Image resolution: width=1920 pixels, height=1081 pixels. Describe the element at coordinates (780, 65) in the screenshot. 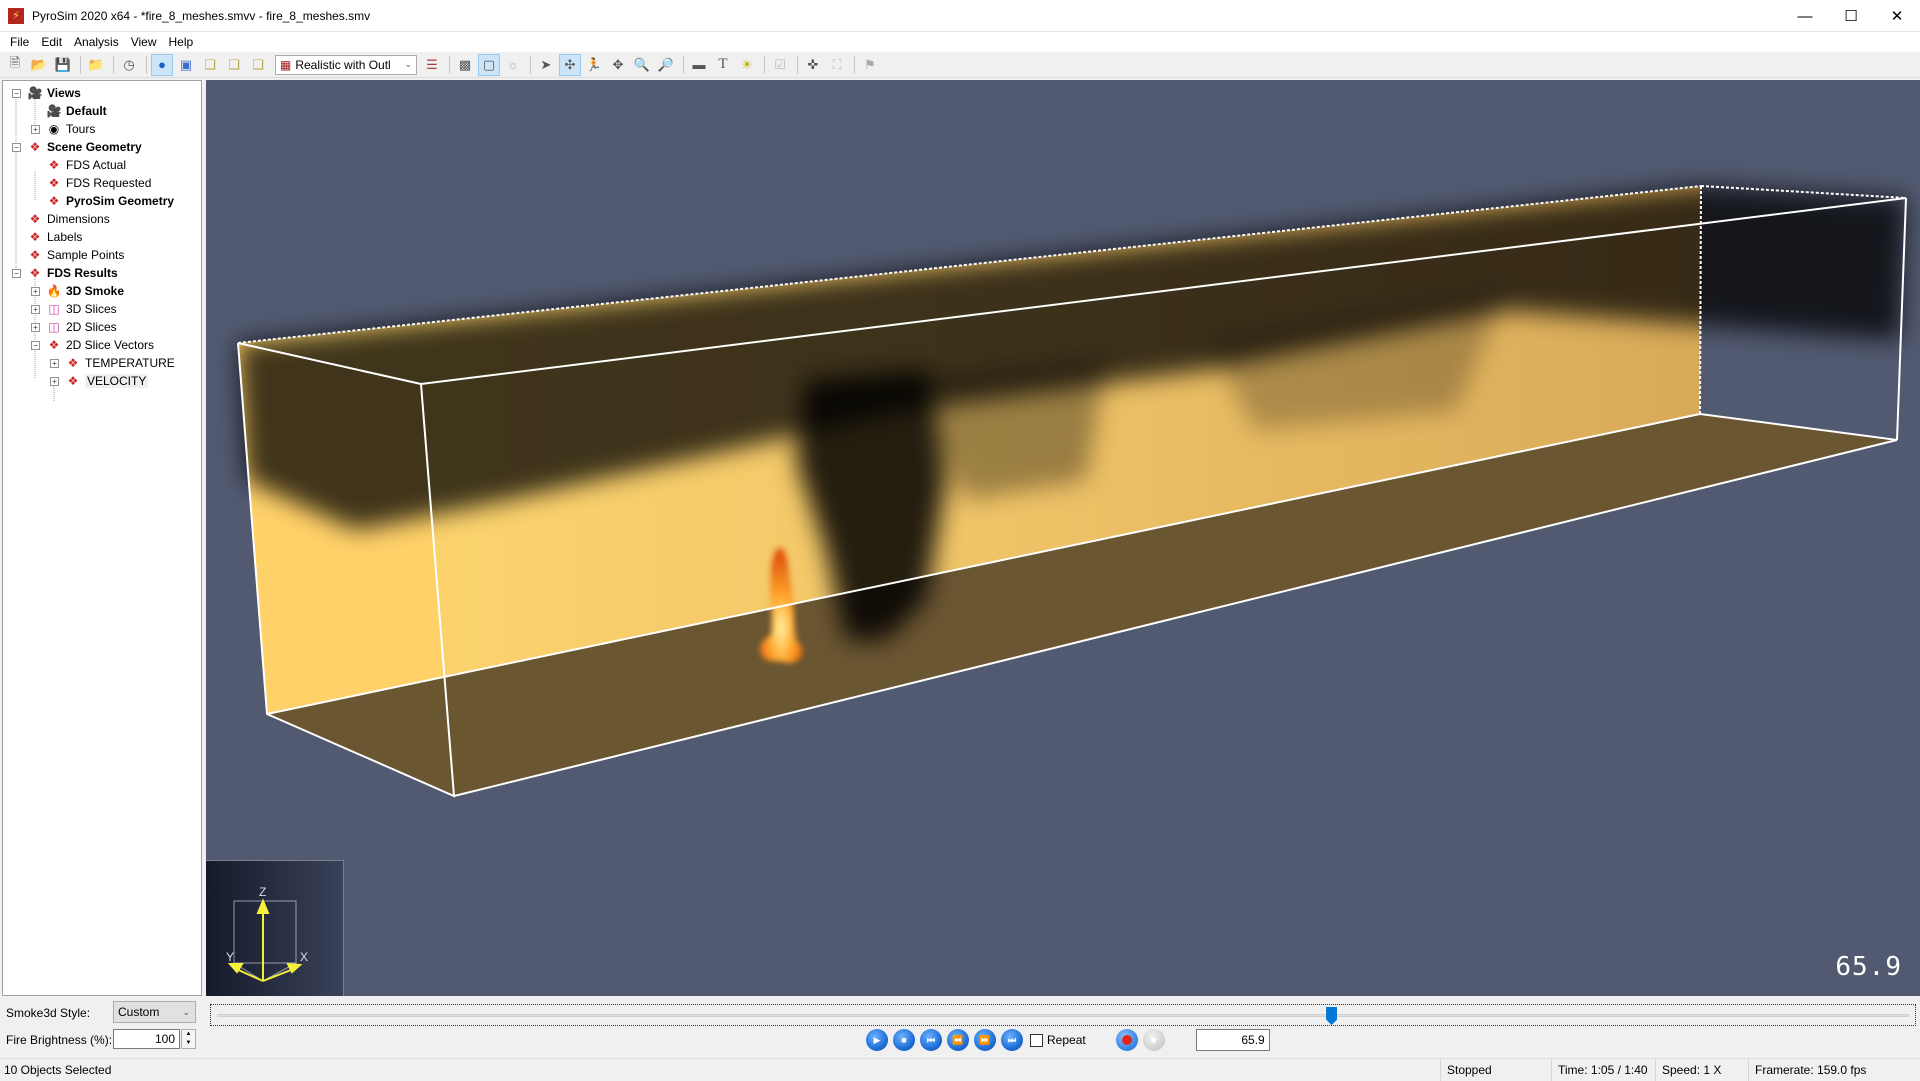

I see `checklist-icon: ☑` at that location.